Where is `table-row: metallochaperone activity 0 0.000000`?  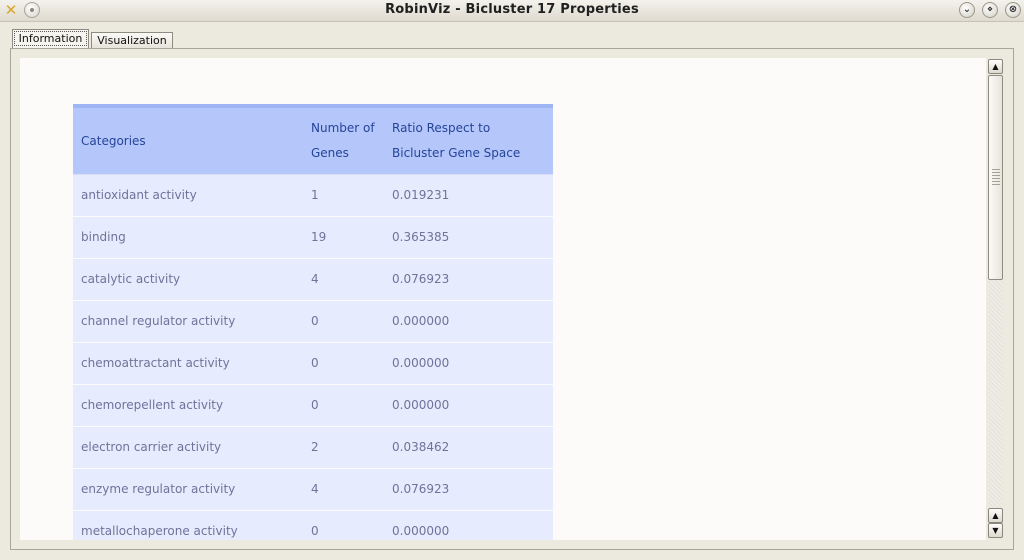 table-row: metallochaperone activity 0 0.000000 is located at coordinates (313, 525).